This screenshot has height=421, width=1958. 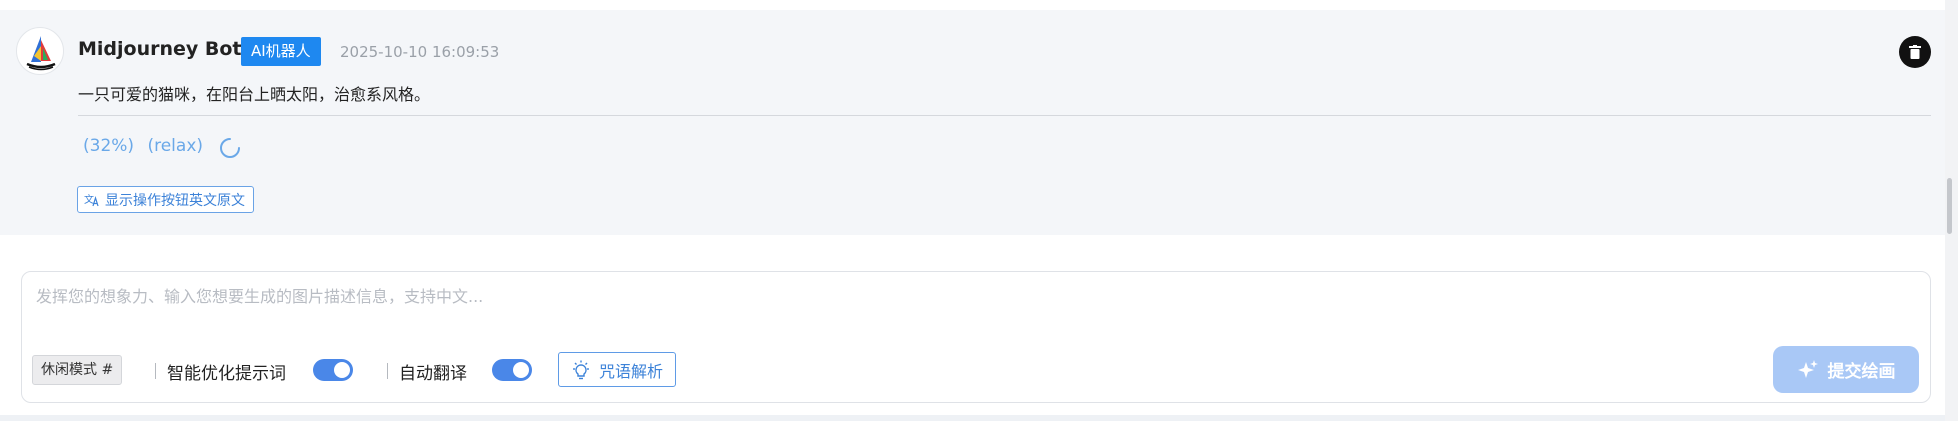 I want to click on spell-parse-label: 咒语解析, so click(x=631, y=371).